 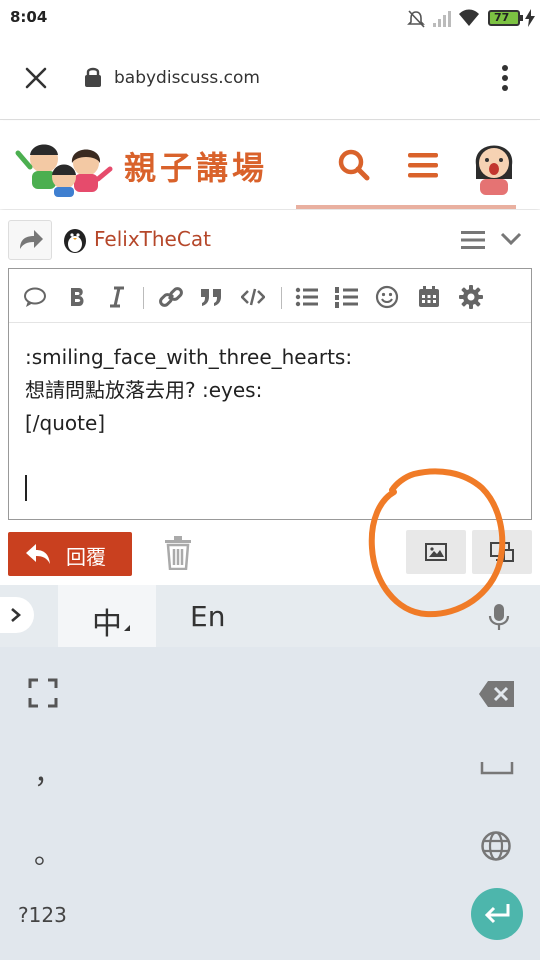 I want to click on signal-icon, so click(x=442, y=19).